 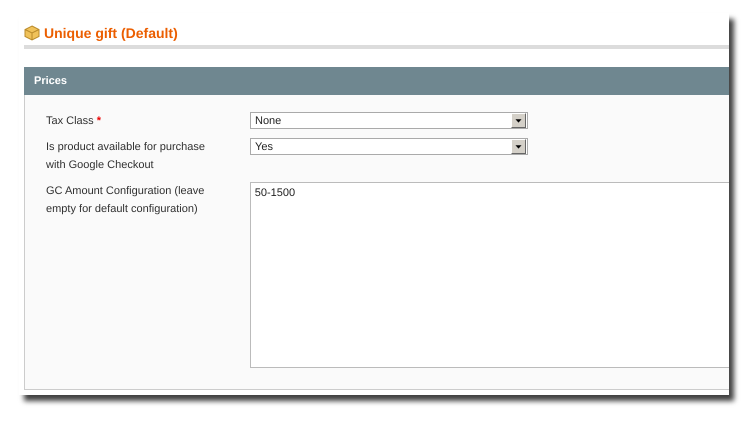 I want to click on field-label: Is product available for purchase with Google Checkout, so click(x=126, y=156).